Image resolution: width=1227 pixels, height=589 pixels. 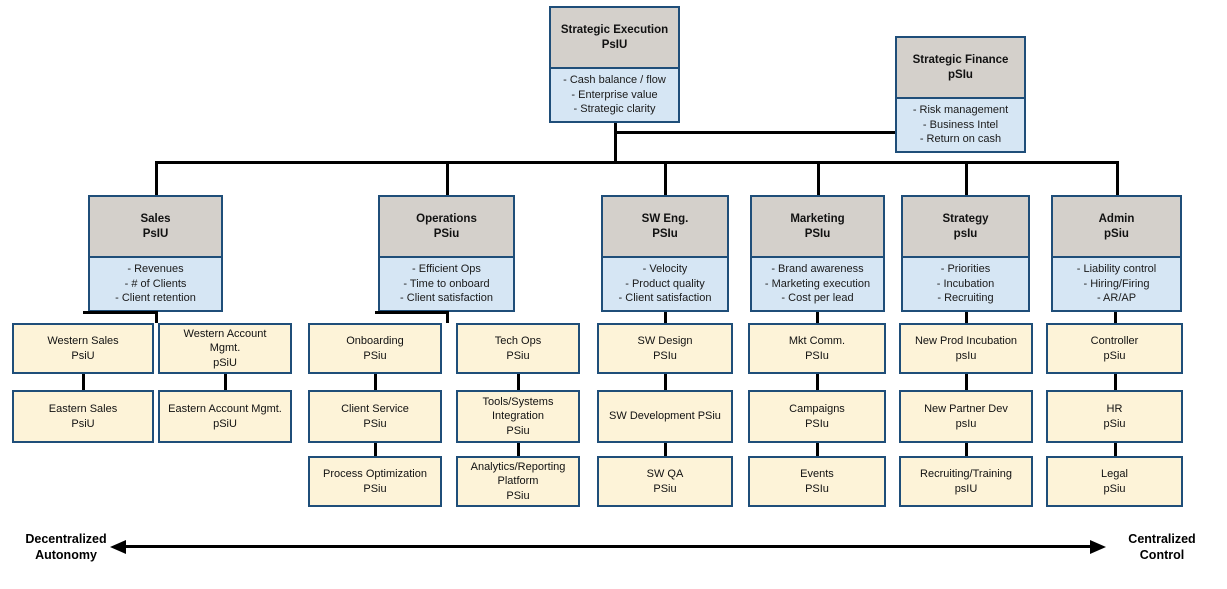 What do you see at coordinates (446, 227) in the screenshot?
I see `department-node-operations-header: Operations PSiu` at bounding box center [446, 227].